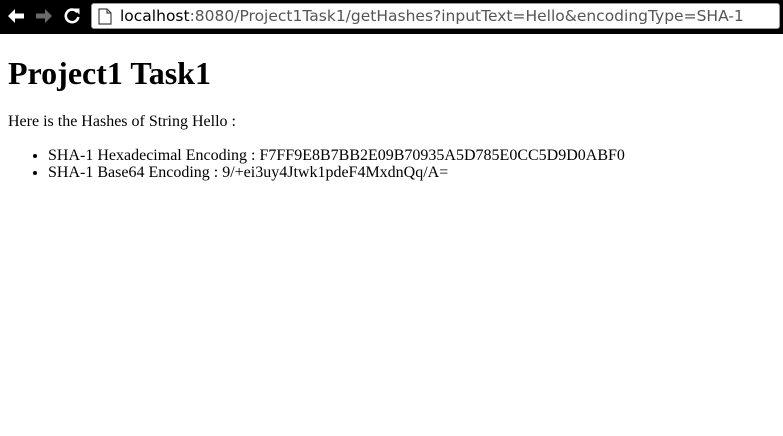 This screenshot has height=436, width=783. I want to click on url-host: localhost, so click(155, 16).